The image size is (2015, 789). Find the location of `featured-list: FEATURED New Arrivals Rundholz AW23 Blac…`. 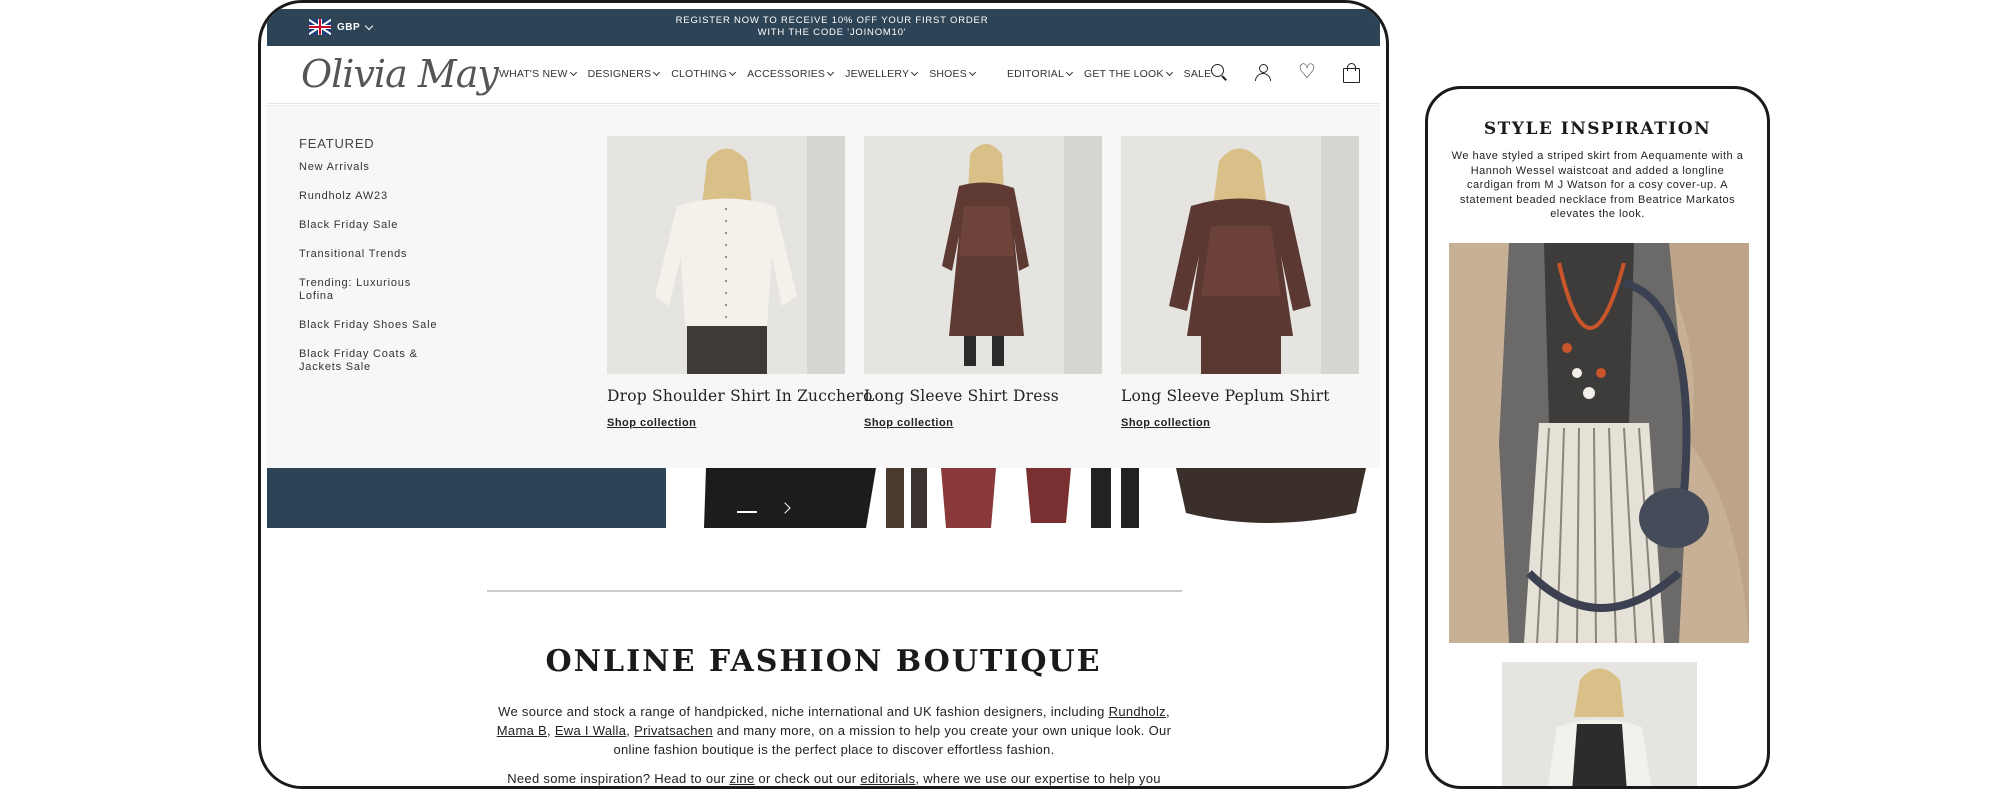

featured-list: FEATURED New Arrivals Rundholz AW23 Blac… is located at coordinates (374, 263).